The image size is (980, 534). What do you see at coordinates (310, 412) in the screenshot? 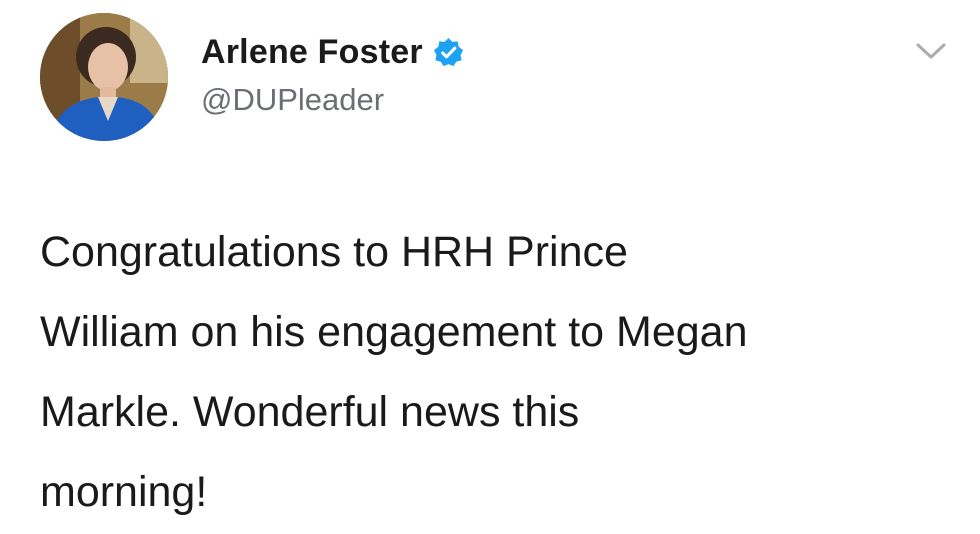
I see `tweet-text-line: Markle. Wonderful news this` at bounding box center [310, 412].